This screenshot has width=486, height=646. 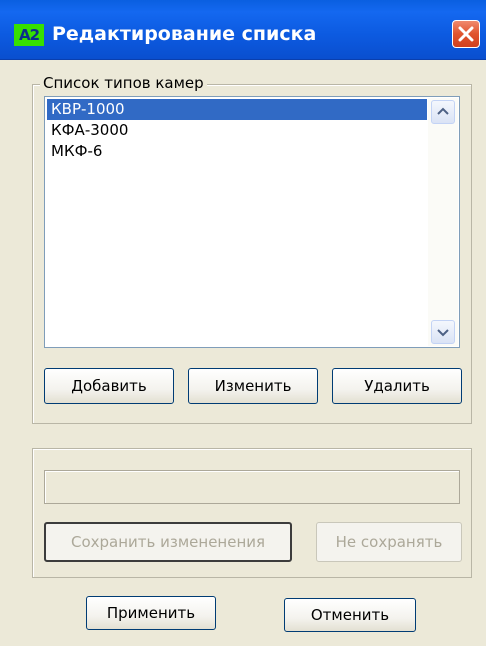 What do you see at coordinates (252, 487) in the screenshot?
I see `camera-name-input` at bounding box center [252, 487].